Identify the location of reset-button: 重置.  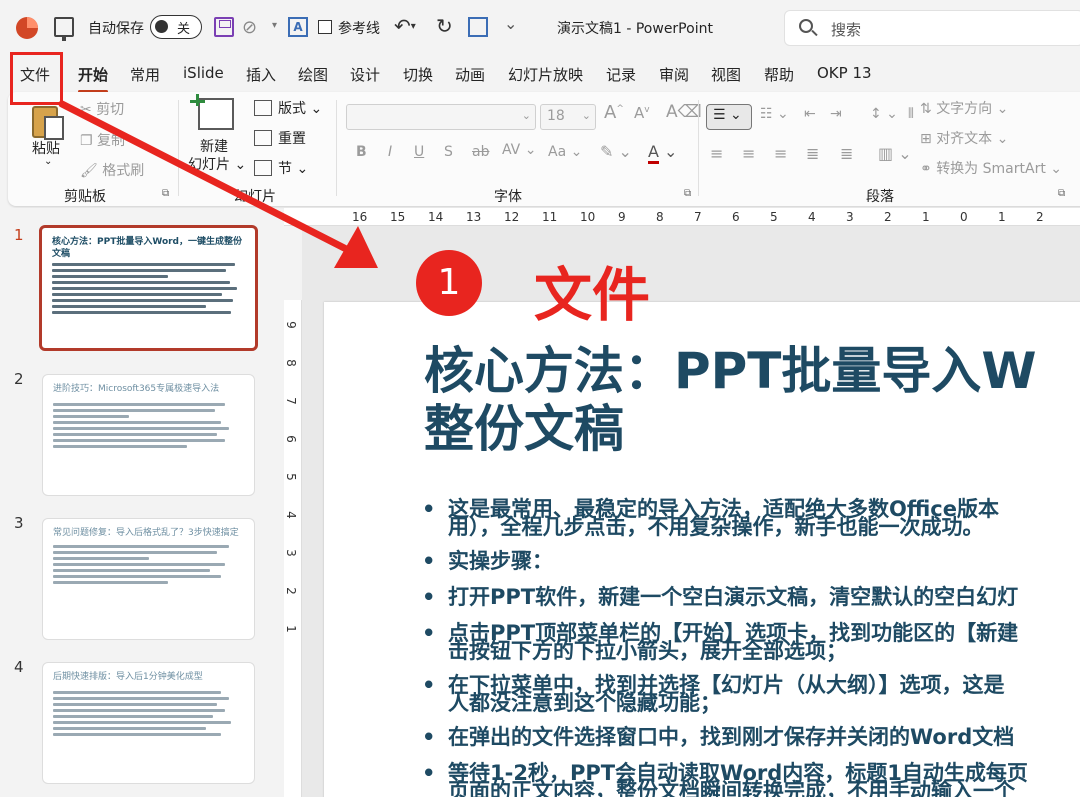
(292, 138).